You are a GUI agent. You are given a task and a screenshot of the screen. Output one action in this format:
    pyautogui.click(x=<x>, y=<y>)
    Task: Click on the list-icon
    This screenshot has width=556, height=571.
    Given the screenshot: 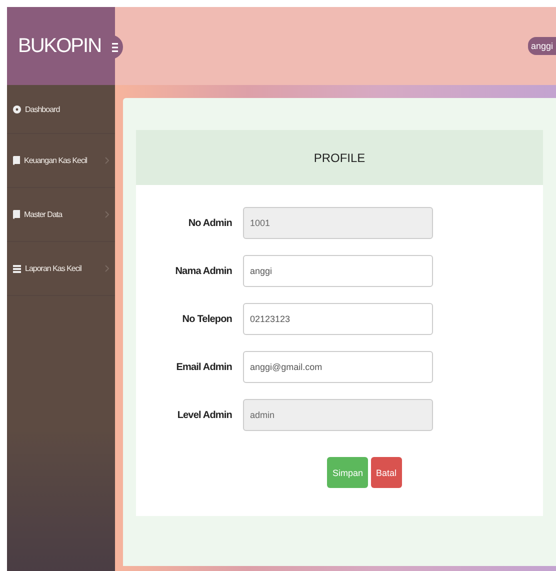 What is the action you would take?
    pyautogui.click(x=17, y=268)
    